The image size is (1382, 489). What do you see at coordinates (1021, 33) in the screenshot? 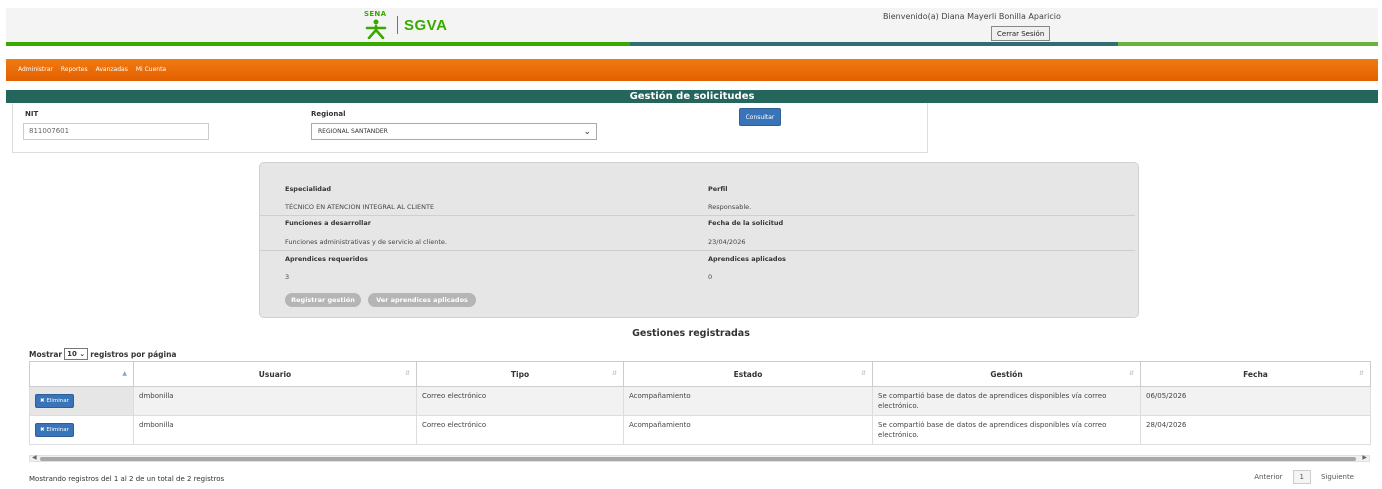
I see `logout-button: Cerrar Sesión` at bounding box center [1021, 33].